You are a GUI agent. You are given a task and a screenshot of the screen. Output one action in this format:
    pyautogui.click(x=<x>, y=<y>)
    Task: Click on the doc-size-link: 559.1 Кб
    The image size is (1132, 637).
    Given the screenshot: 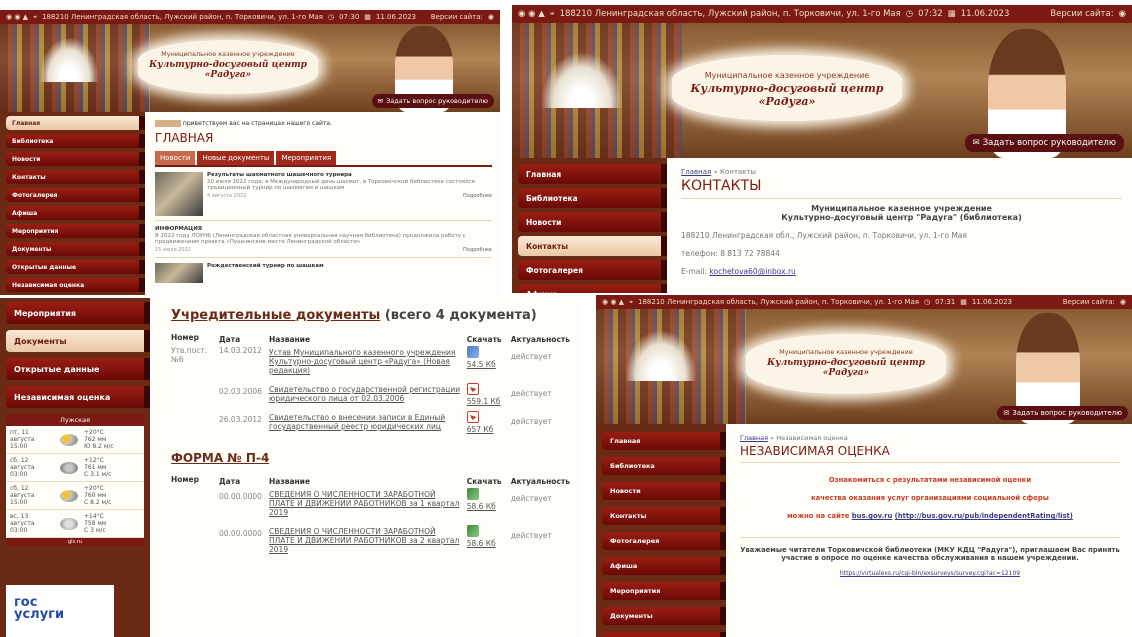 What is the action you would take?
    pyautogui.click(x=484, y=401)
    